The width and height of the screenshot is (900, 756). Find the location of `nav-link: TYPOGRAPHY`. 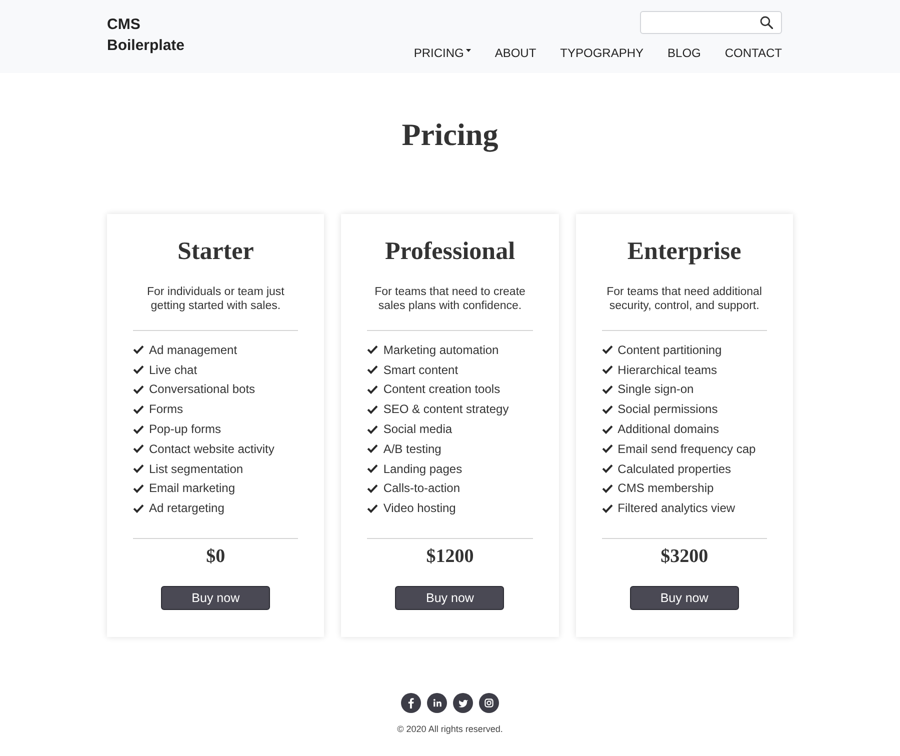

nav-link: TYPOGRAPHY is located at coordinates (602, 53).